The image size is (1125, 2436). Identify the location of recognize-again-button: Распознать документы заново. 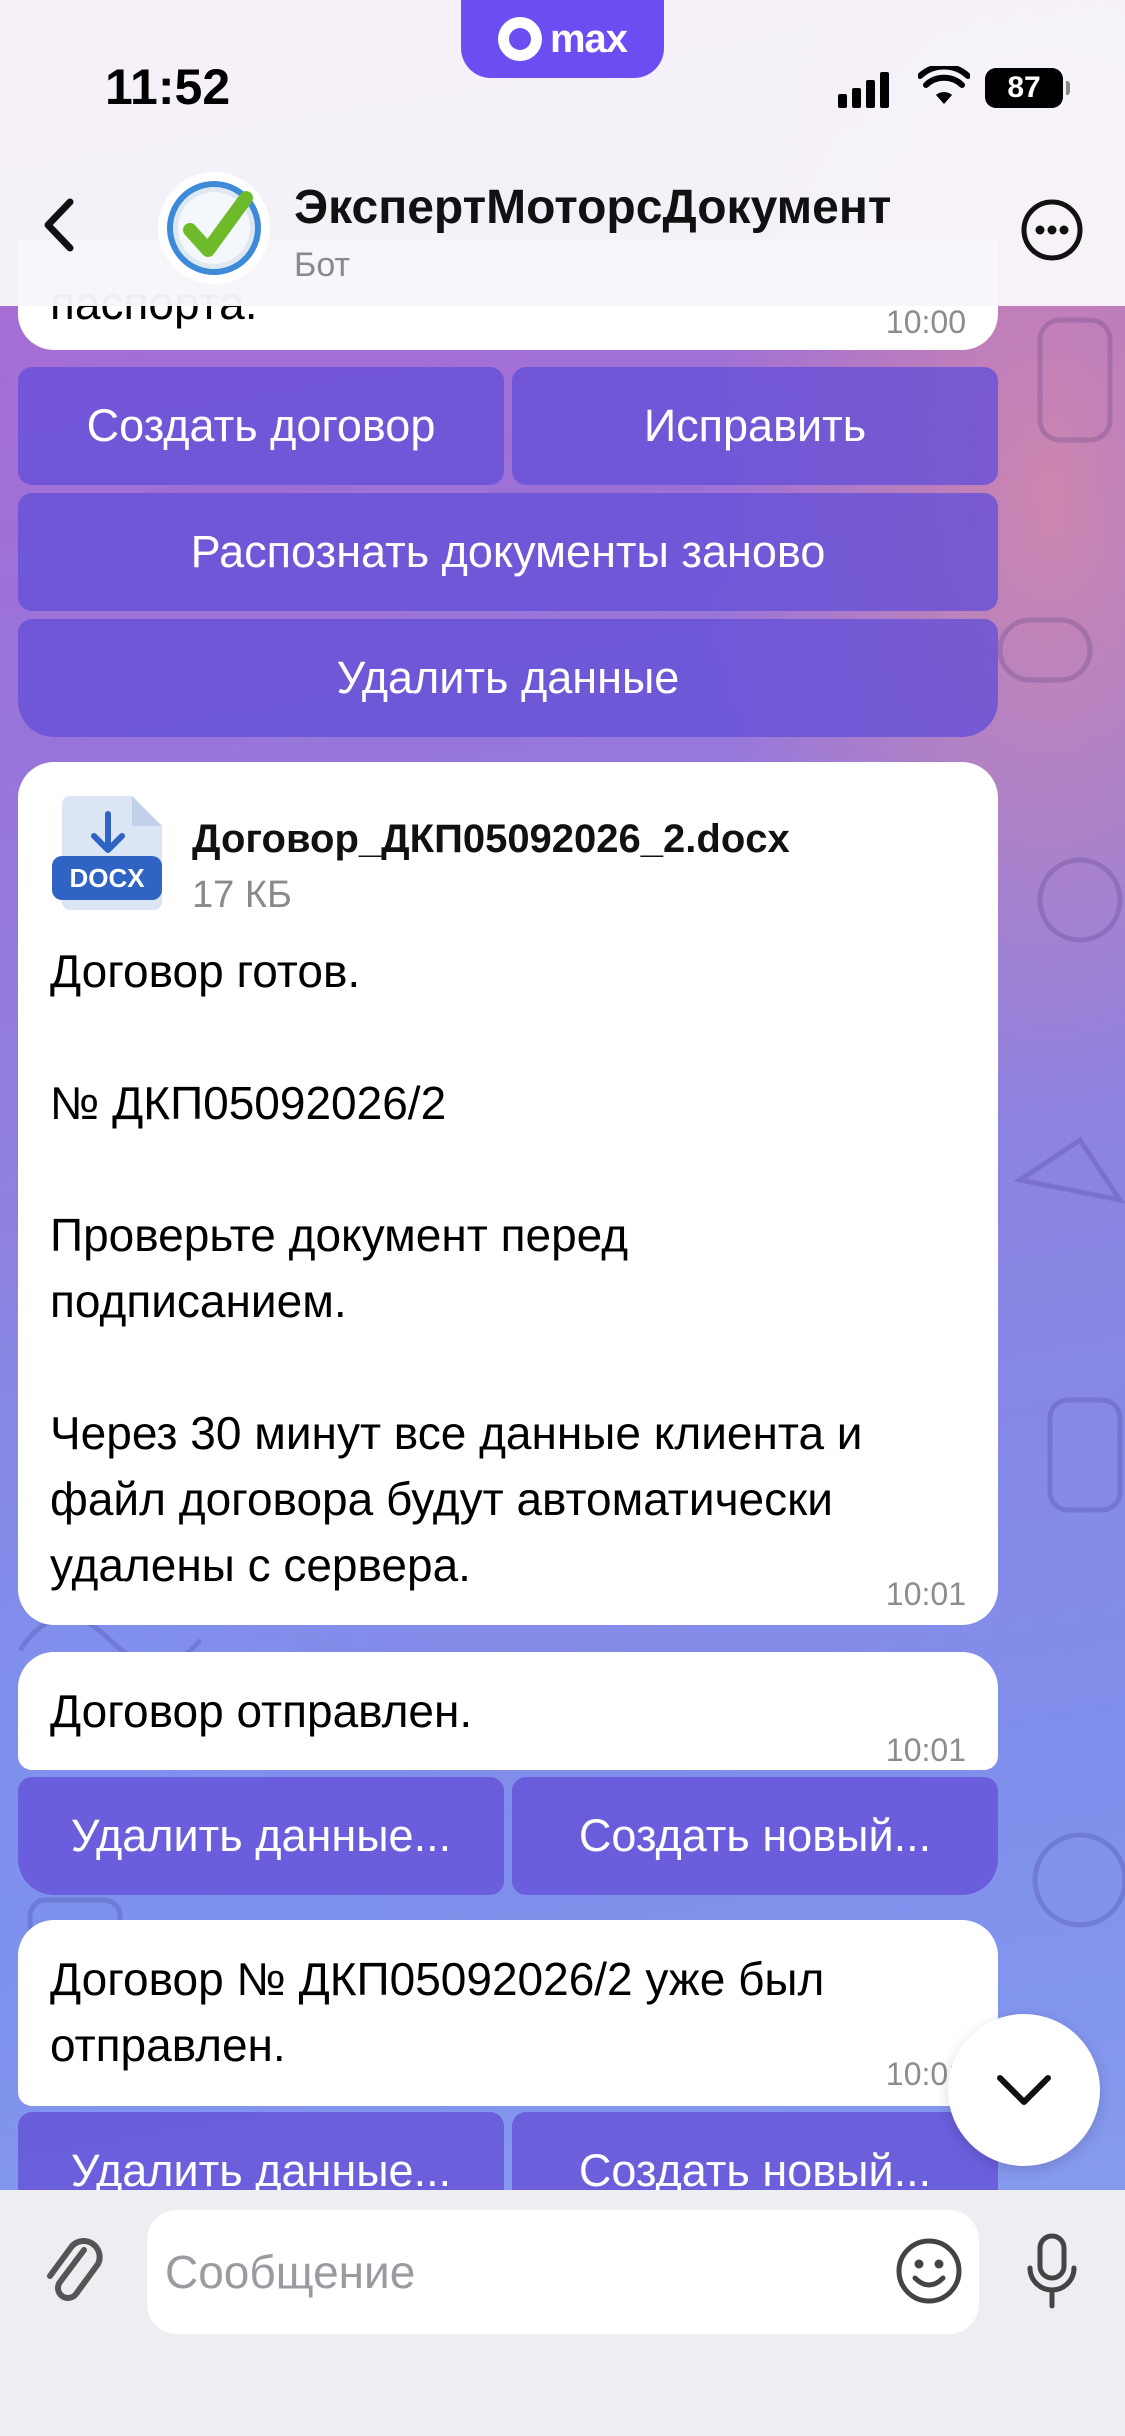
(508, 552).